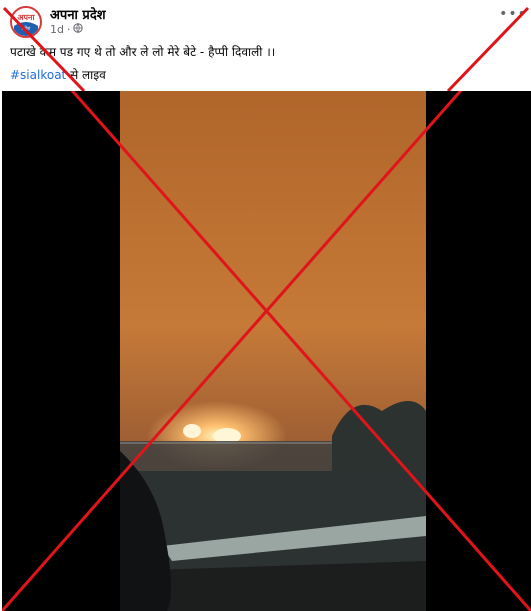 The width and height of the screenshot is (531, 611). I want to click on post-meta: 1d ·, so click(67, 29).